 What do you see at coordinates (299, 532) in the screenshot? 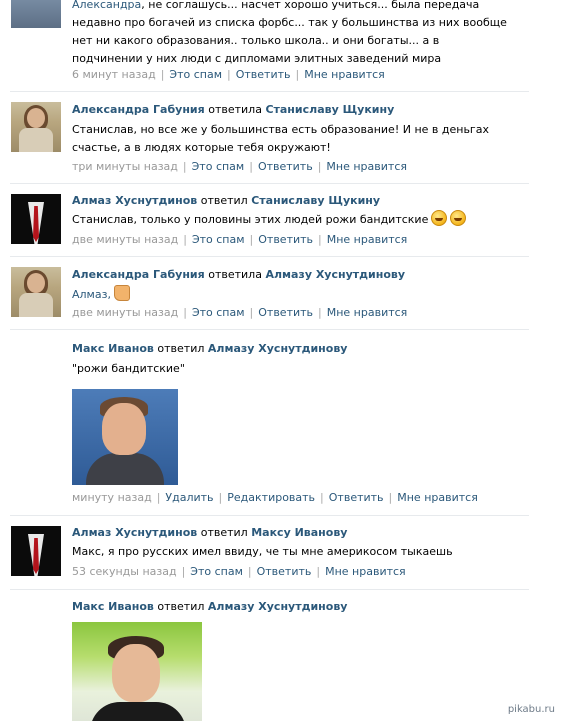
I see `reply-to-link: Максу Иванову` at bounding box center [299, 532].